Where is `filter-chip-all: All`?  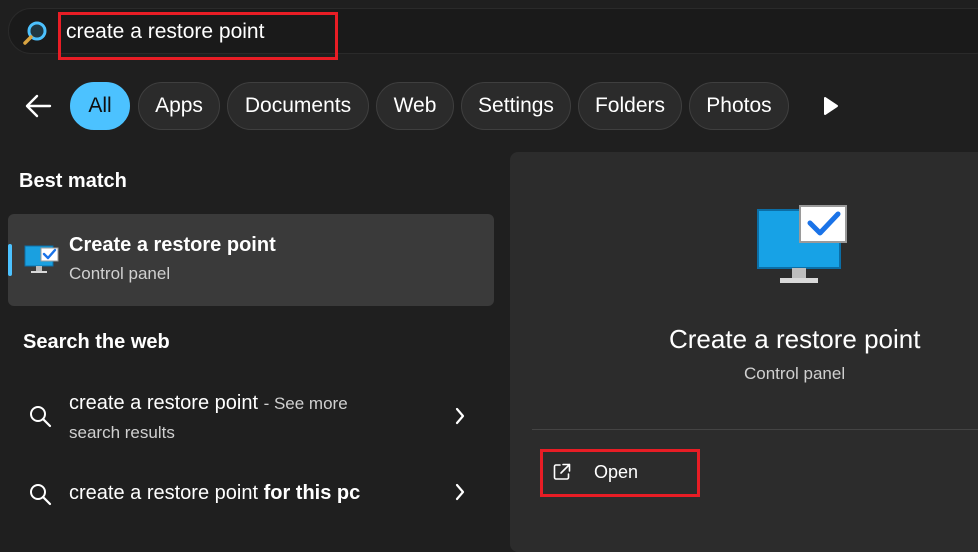
filter-chip-all: All is located at coordinates (100, 106).